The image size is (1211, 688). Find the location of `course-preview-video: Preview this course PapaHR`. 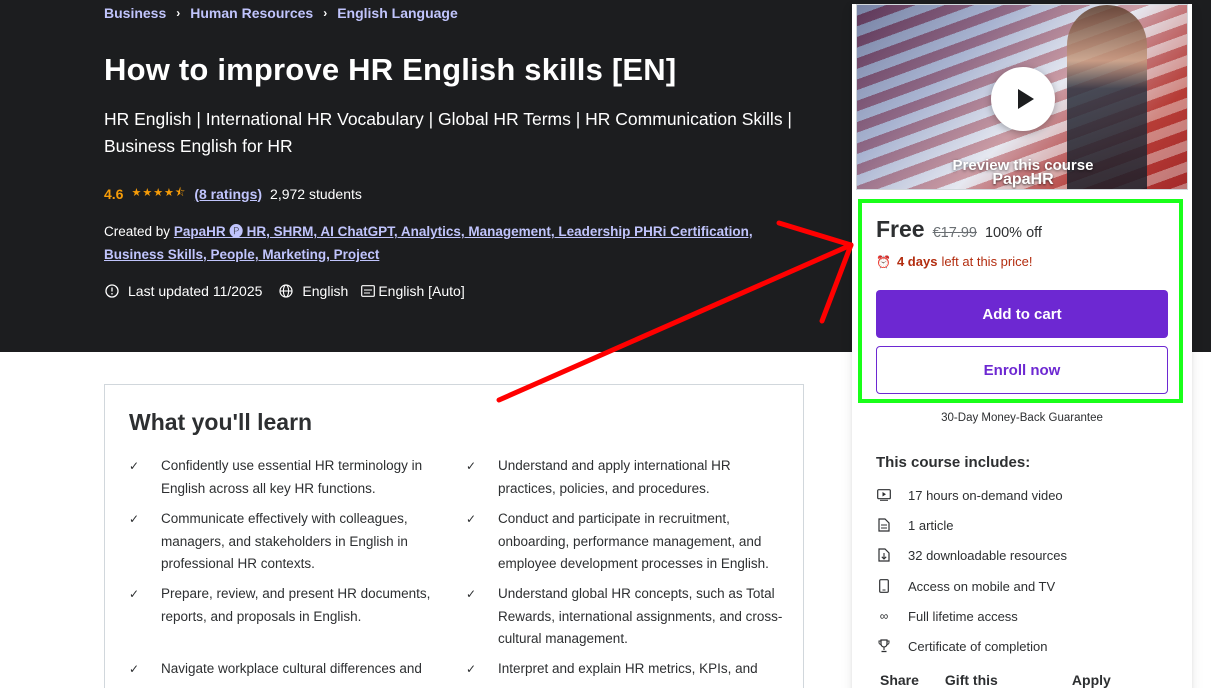

course-preview-video: Preview this course PapaHR is located at coordinates (1022, 97).